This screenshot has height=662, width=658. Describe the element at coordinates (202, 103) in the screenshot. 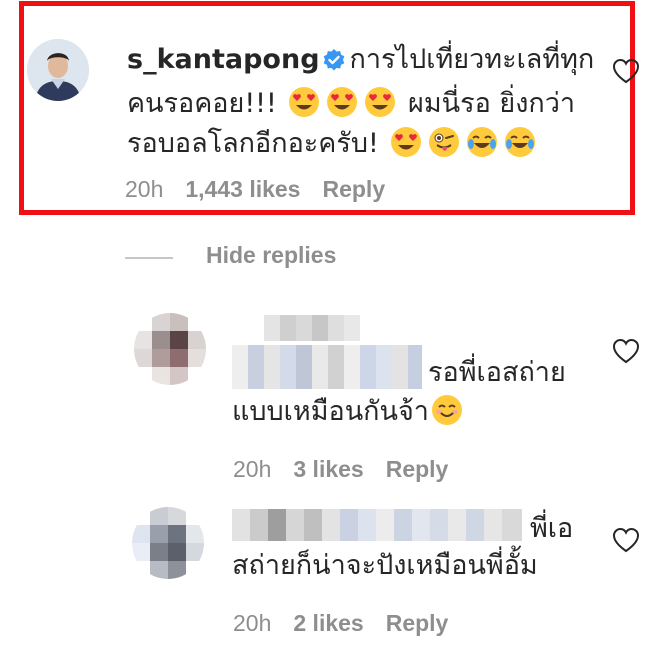

I see `comment-line-2: คนรอคอย!!!` at that location.